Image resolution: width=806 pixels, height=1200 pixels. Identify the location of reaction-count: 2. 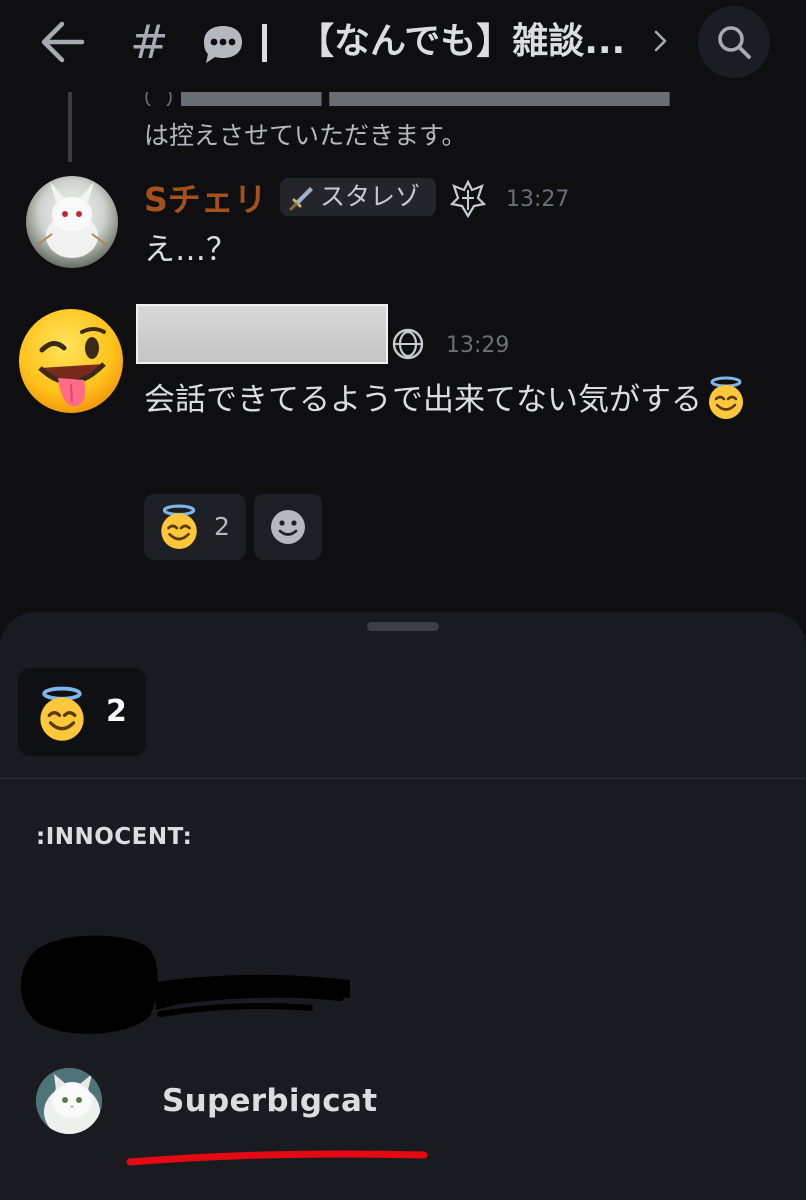
(222, 526).